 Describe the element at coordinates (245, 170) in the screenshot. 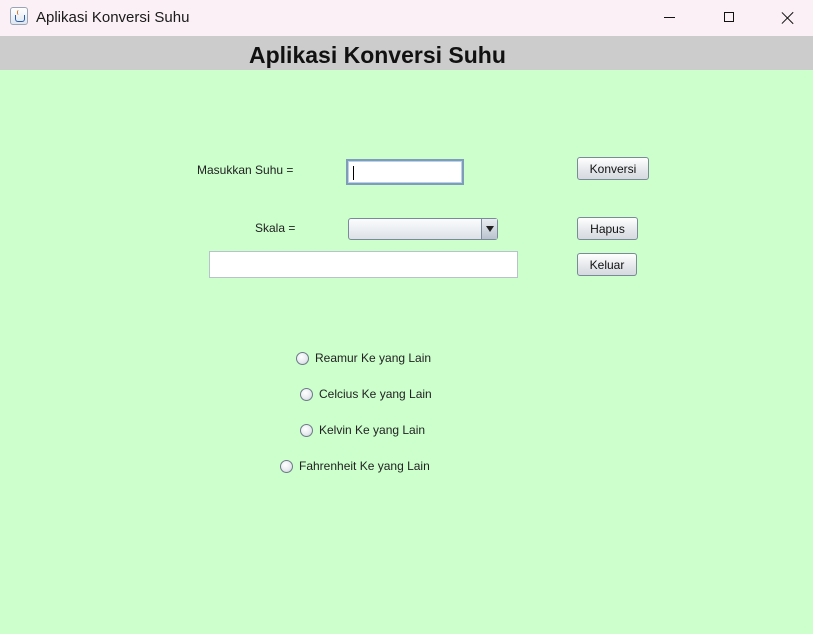

I see `input-label: Masukkan Suhu =` at that location.